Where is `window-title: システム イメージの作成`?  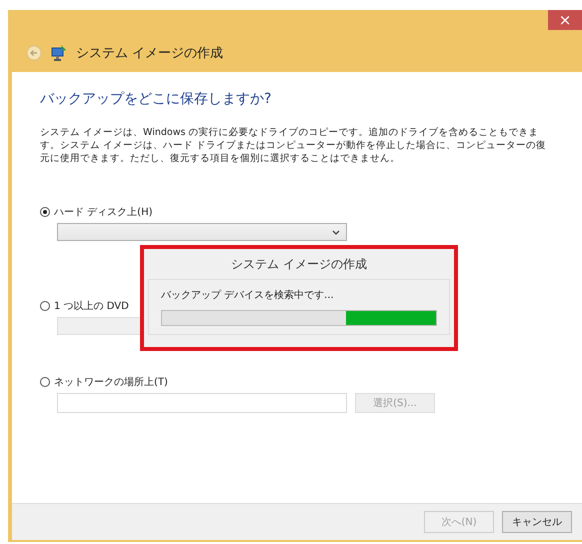 window-title: システム イメージの作成 is located at coordinates (150, 53).